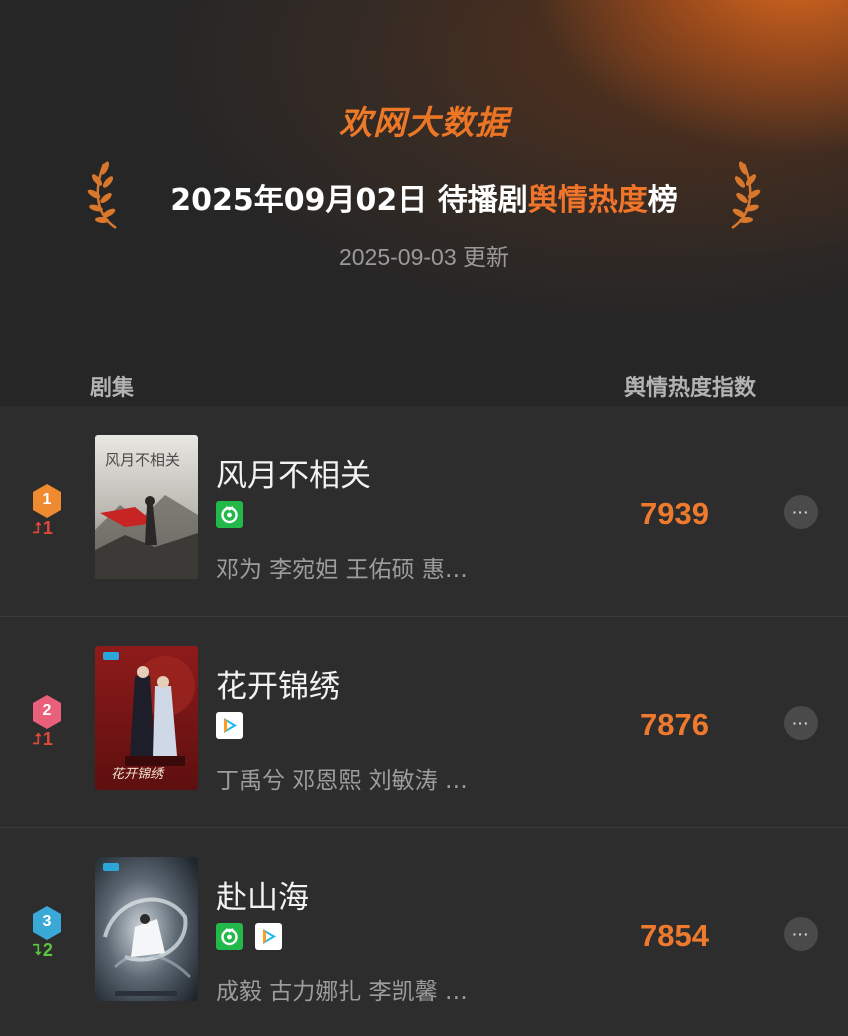 The image size is (848, 1036). What do you see at coordinates (146, 929) in the screenshot?
I see `poster-image` at bounding box center [146, 929].